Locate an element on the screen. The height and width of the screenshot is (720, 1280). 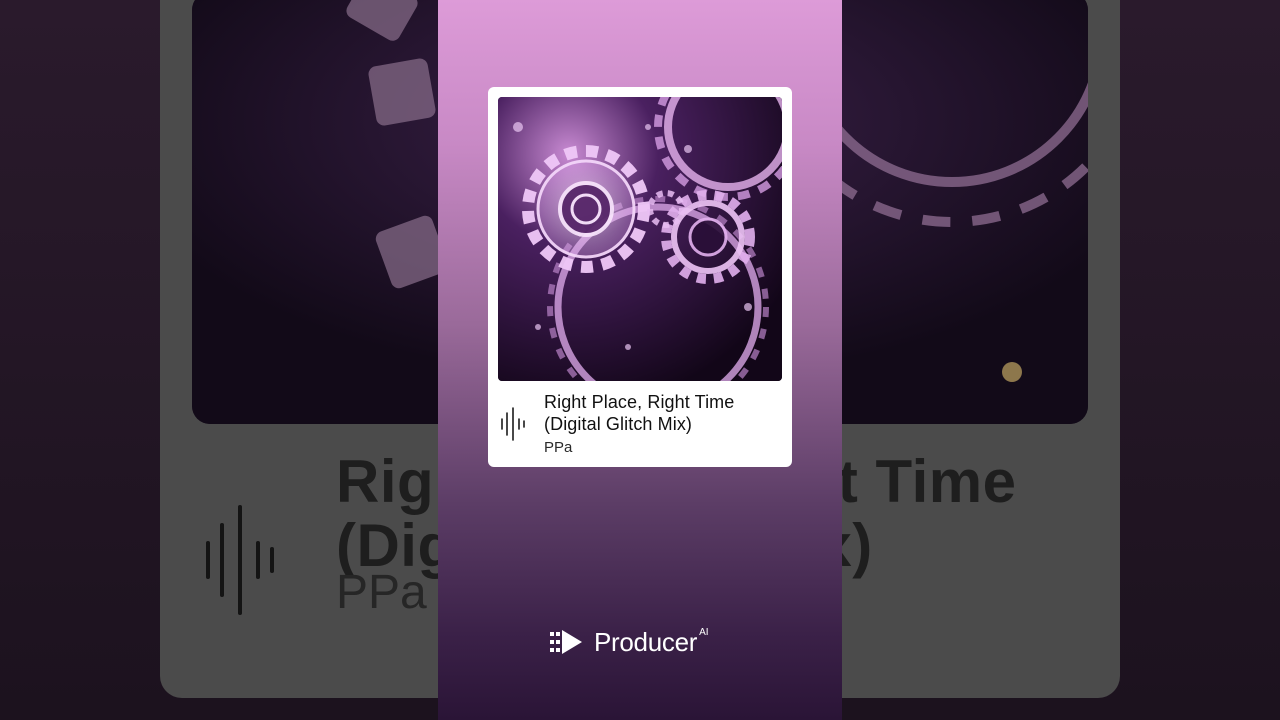
play-stack-icon is located at coordinates (566, 642).